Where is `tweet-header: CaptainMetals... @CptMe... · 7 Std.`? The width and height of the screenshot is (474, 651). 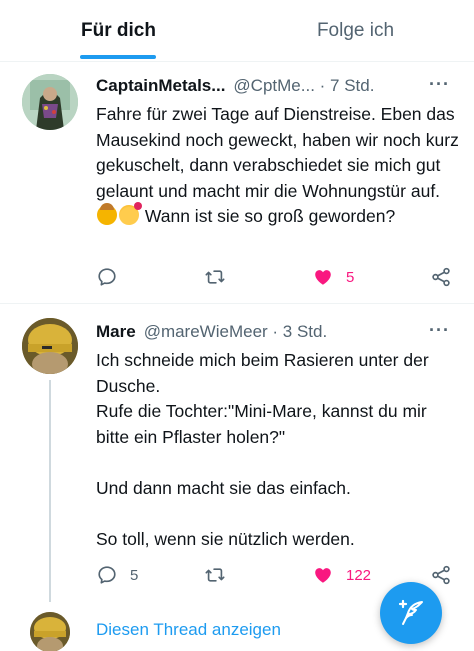
tweet-header: CaptainMetals... @CptMe... · 7 Std. is located at coordinates (235, 86).